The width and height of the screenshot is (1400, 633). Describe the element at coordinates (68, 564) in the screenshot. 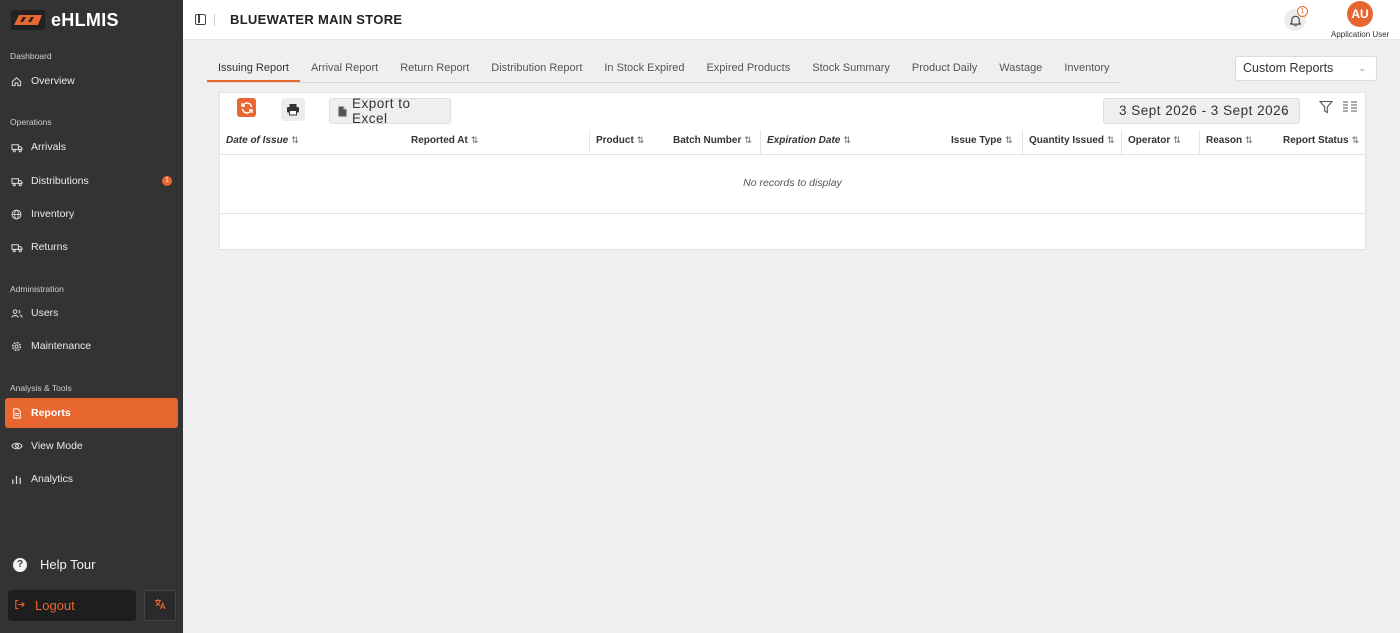

I see `help-tour-label: Help Tour` at that location.